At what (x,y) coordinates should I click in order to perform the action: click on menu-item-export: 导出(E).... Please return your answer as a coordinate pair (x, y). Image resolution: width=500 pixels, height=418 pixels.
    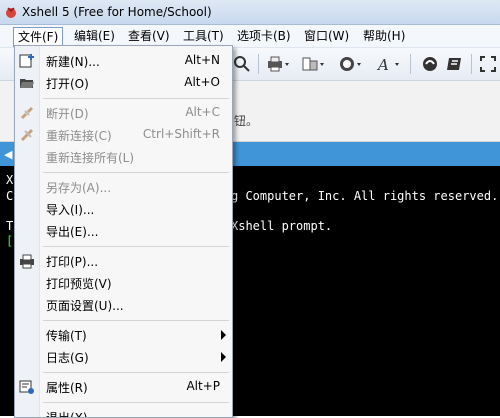
    Looking at the image, I should click on (123, 231).